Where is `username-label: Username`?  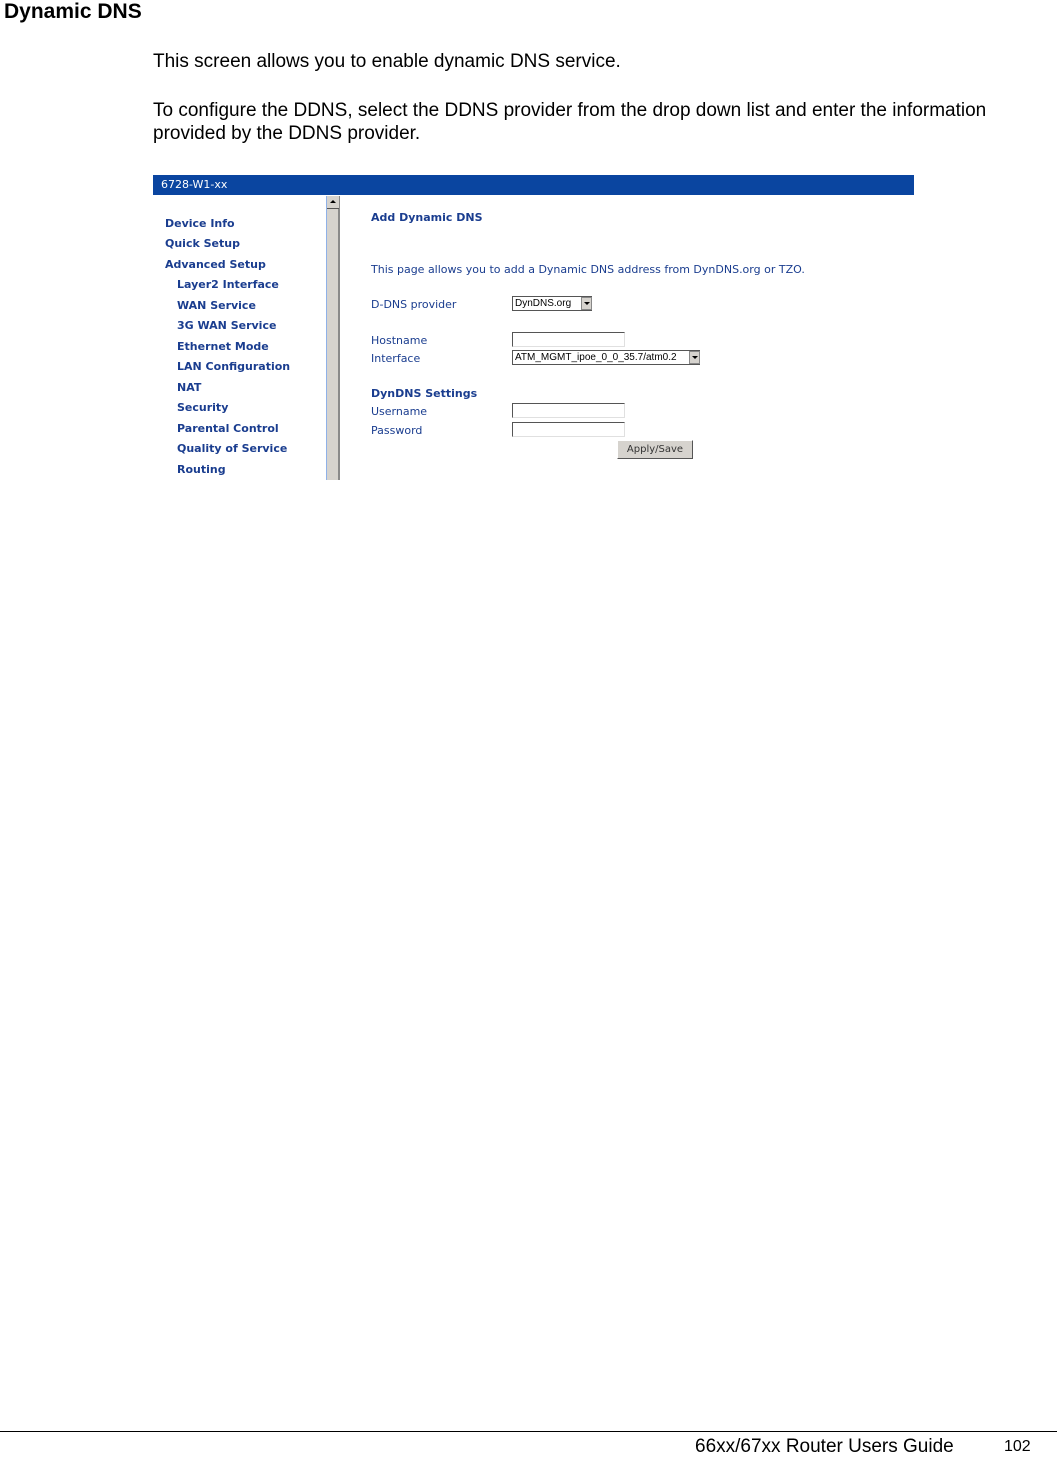 username-label: Username is located at coordinates (399, 411).